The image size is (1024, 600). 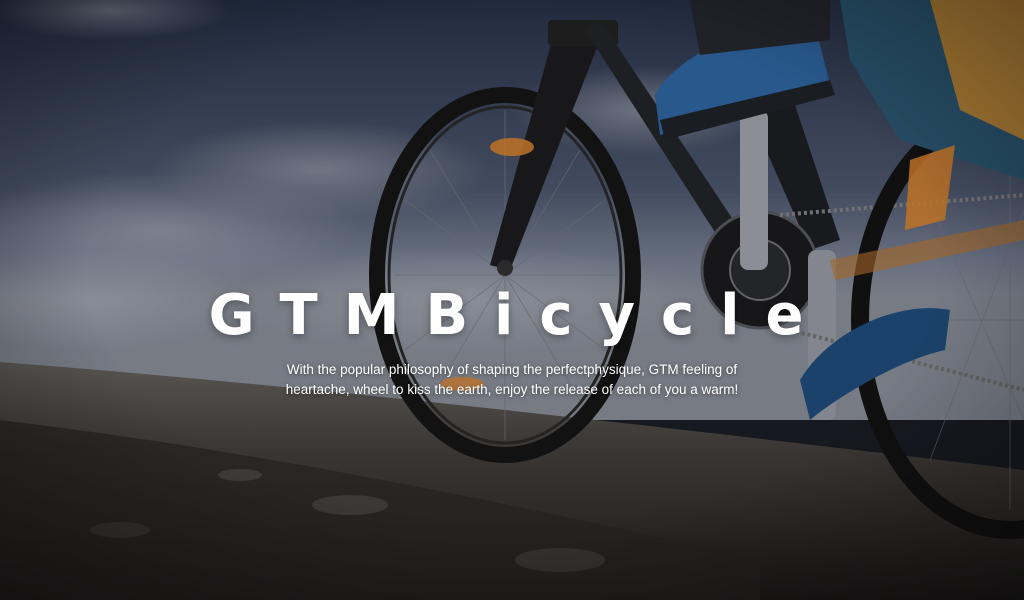 I want to click on hero-title: GTMBicycle, so click(x=519, y=315).